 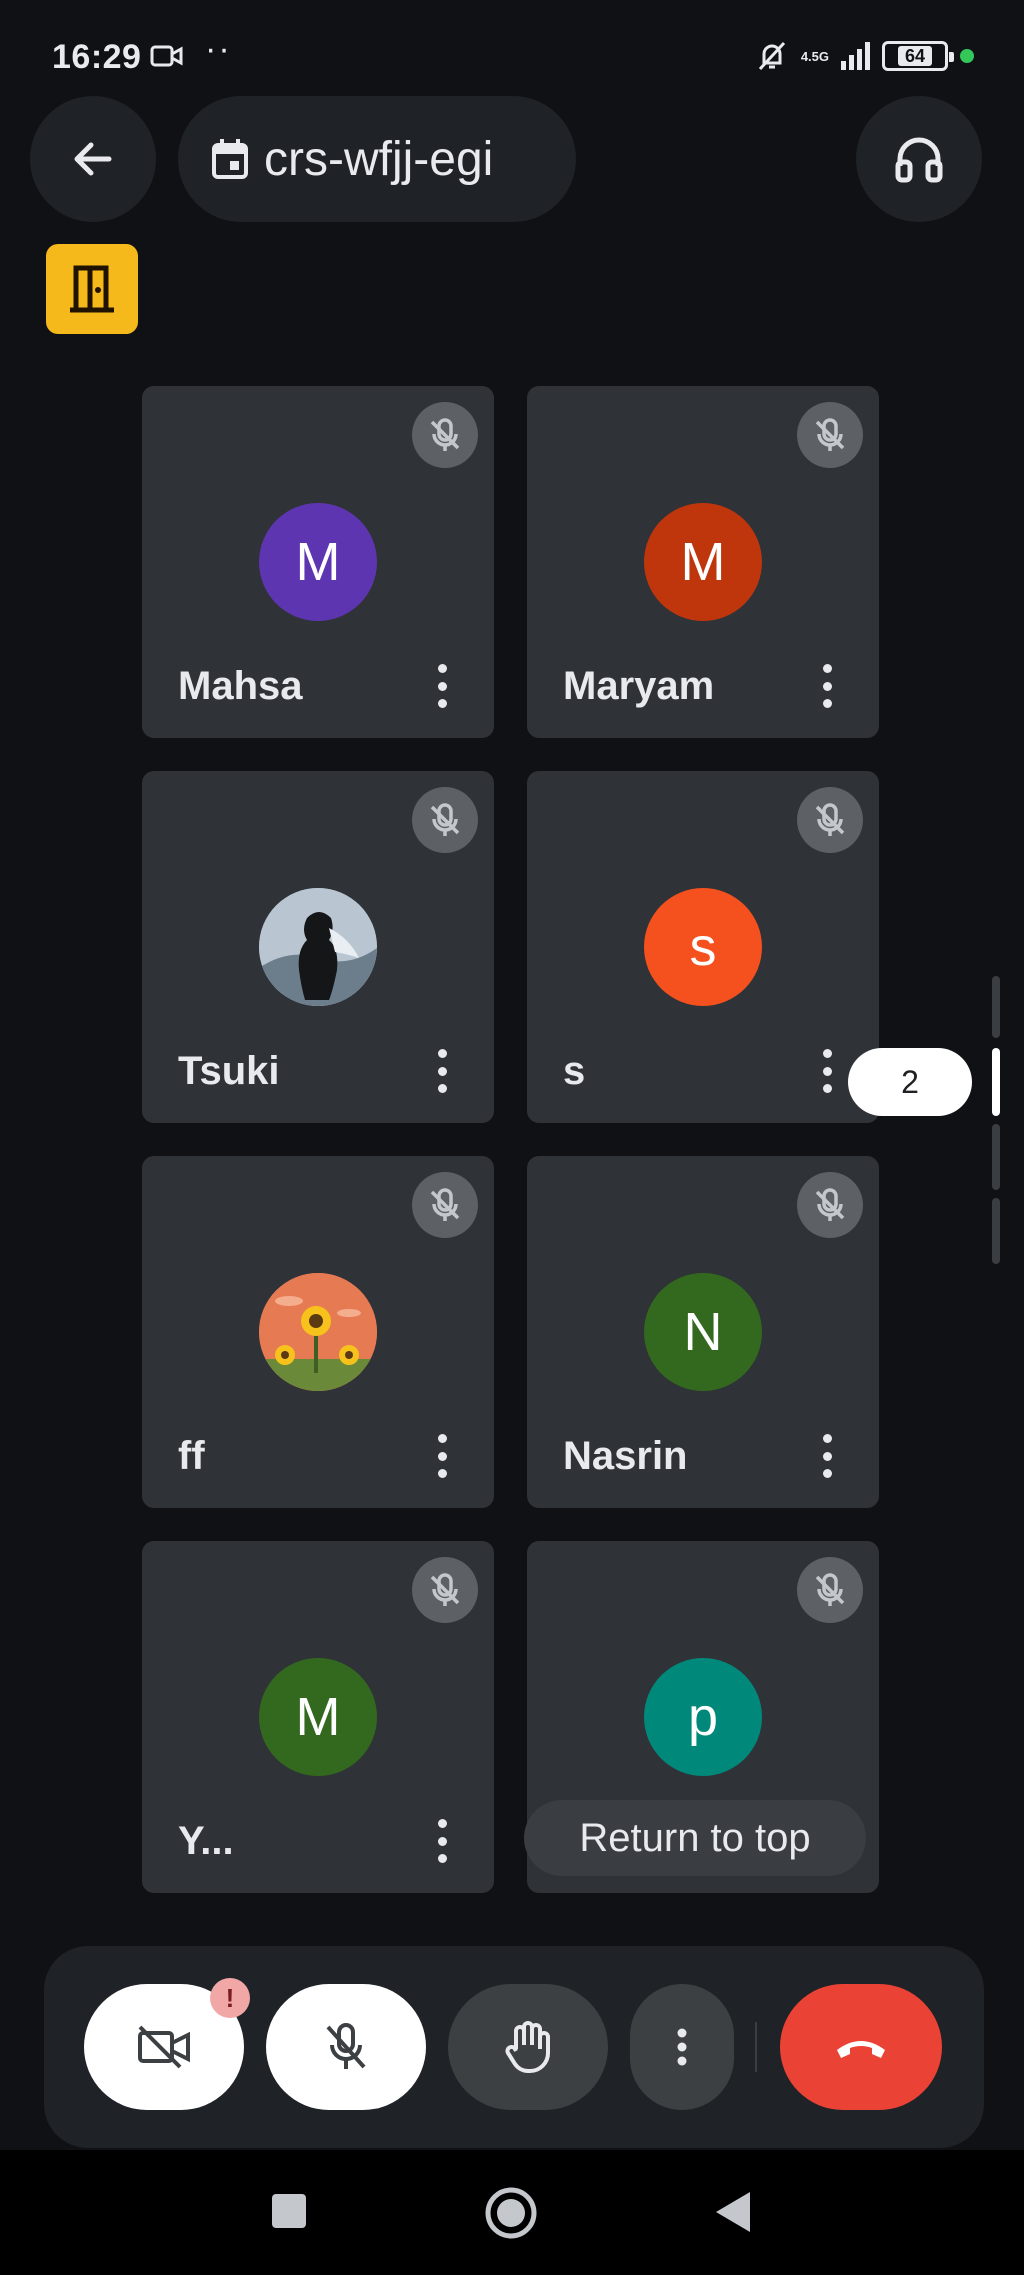 I want to click on participant-name: ff, so click(x=191, y=1456).